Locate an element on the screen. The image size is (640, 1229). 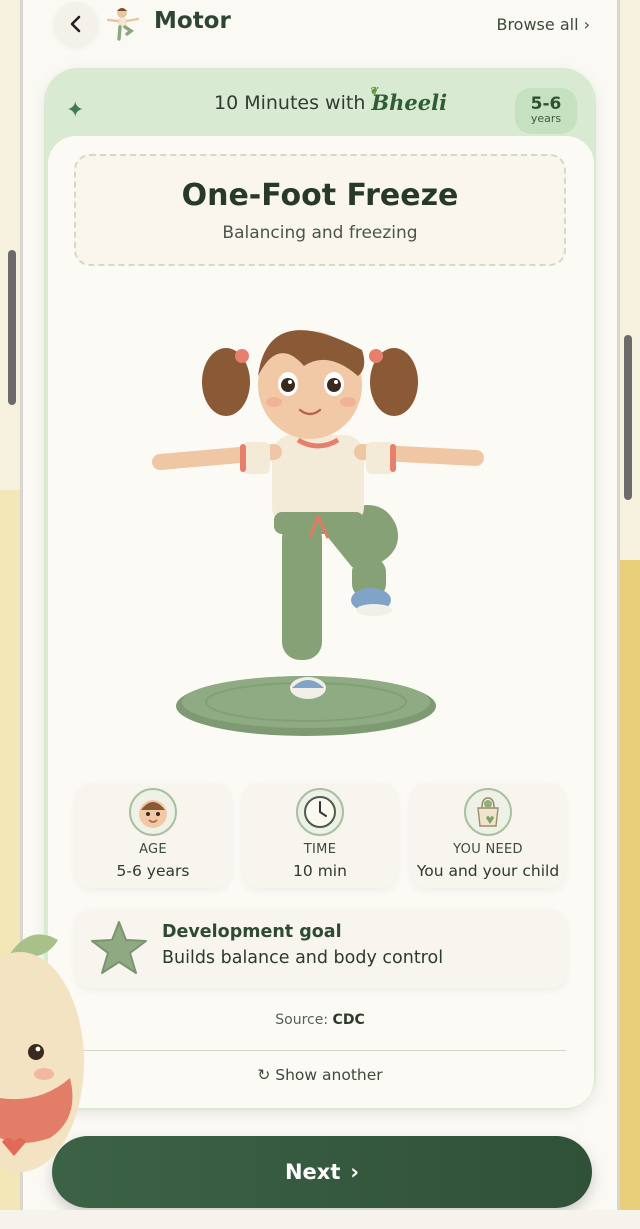
activity-banner: 10 Minutes with ❦ Bheeli is located at coordinates (331, 100).